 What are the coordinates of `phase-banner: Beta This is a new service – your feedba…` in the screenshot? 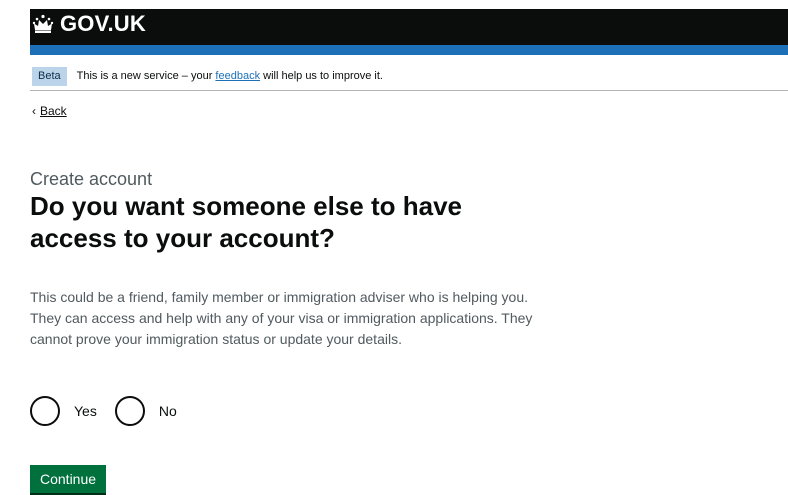 It's located at (409, 76).